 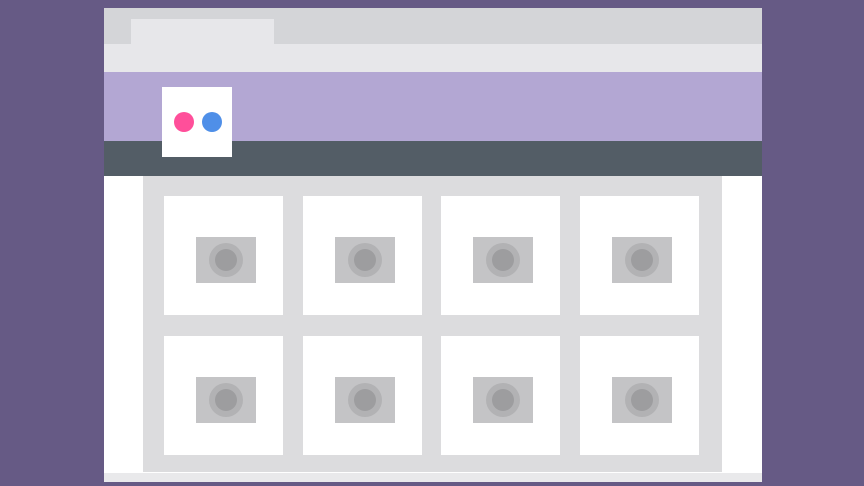 I want to click on logo-pink-dot, so click(x=184, y=122).